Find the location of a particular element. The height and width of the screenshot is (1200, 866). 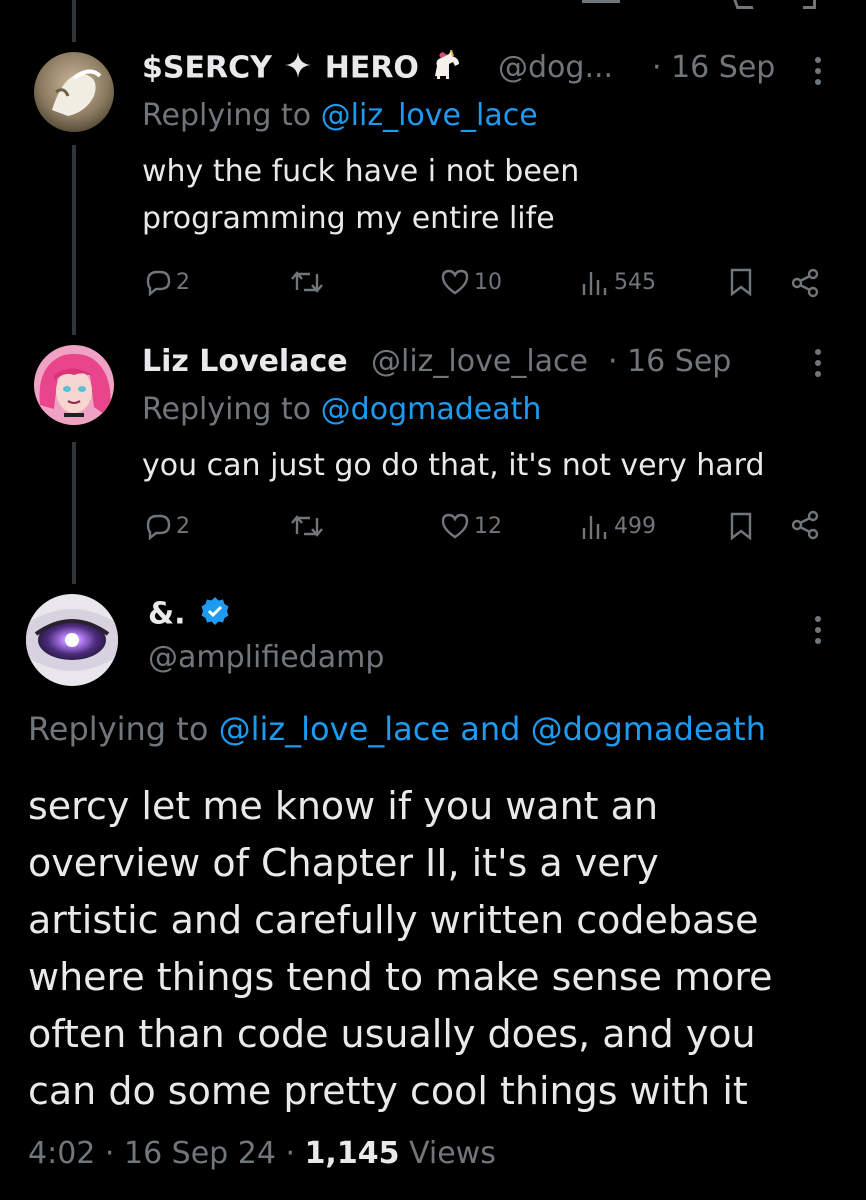

sparkle-icon is located at coordinates (298, 69).